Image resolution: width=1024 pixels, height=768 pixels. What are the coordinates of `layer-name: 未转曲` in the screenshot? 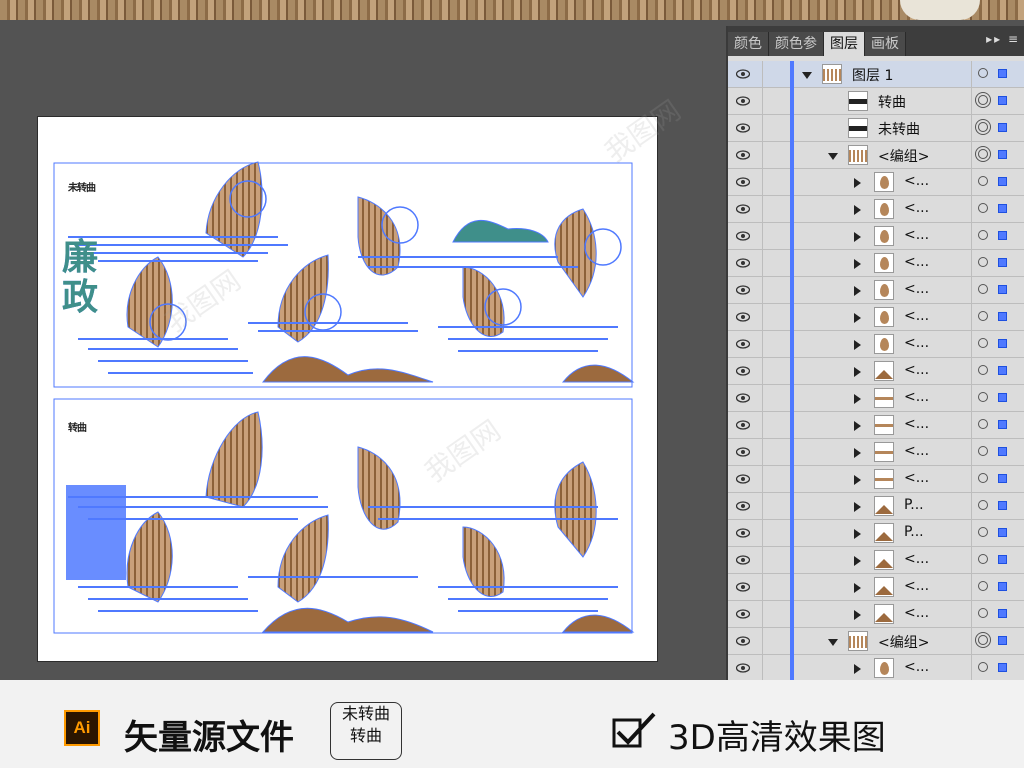 It's located at (899, 129).